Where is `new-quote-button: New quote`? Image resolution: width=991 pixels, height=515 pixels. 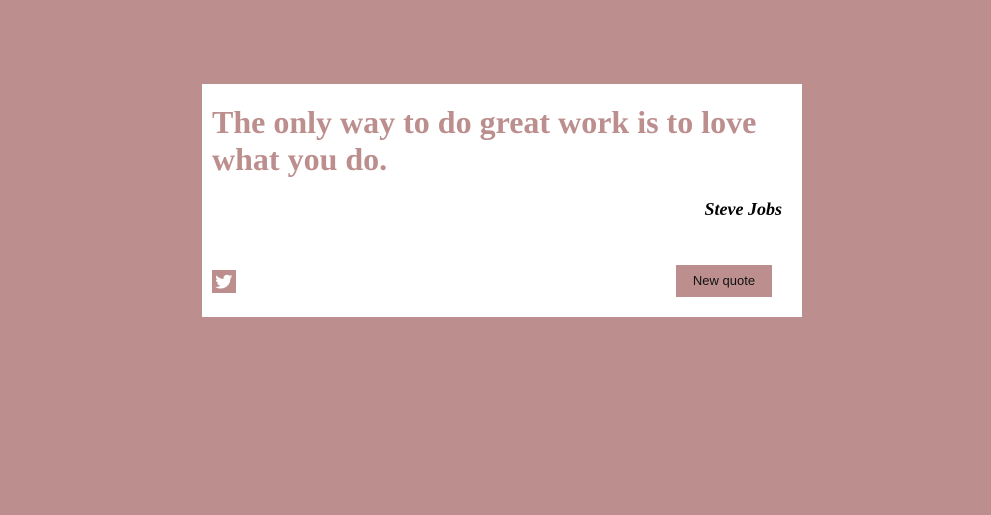 new-quote-button: New quote is located at coordinates (724, 281).